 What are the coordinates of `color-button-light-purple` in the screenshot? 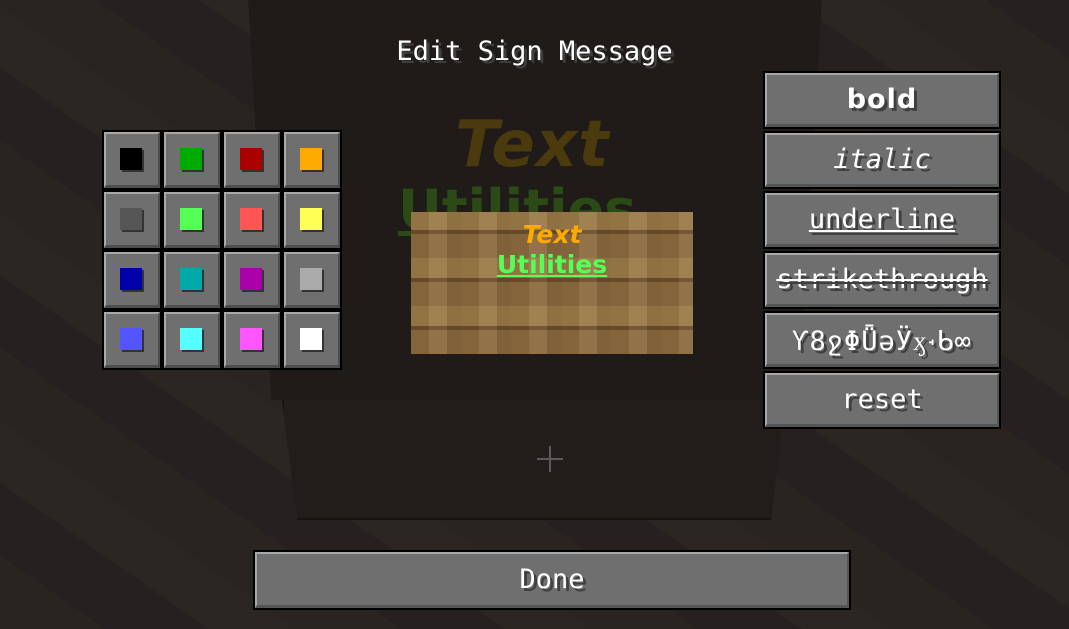 It's located at (252, 340).